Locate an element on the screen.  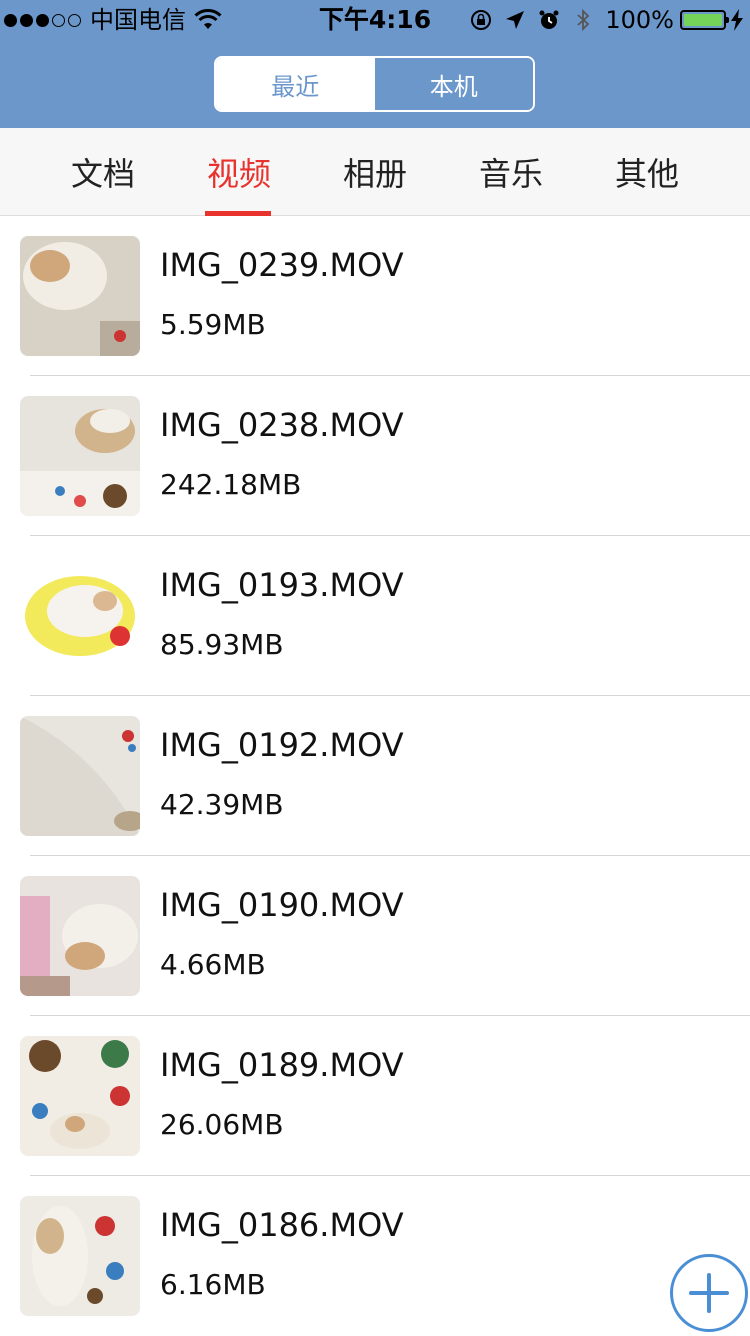
alarm-clock-icon is located at coordinates (549, 19).